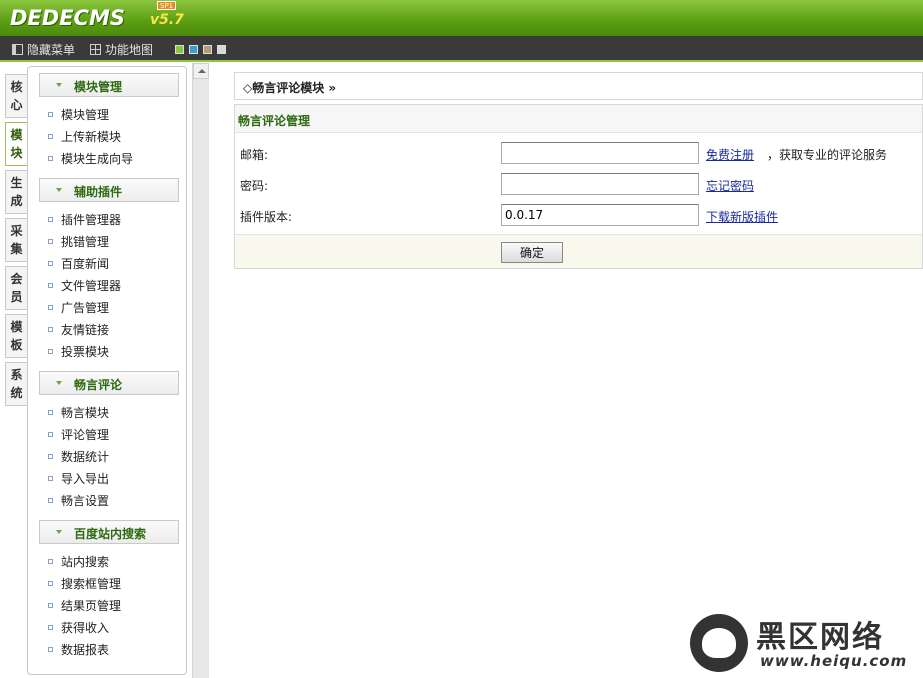 The height and width of the screenshot is (678, 923). Describe the element at coordinates (78, 649) in the screenshot. I see `menu-item: 数据报表` at that location.